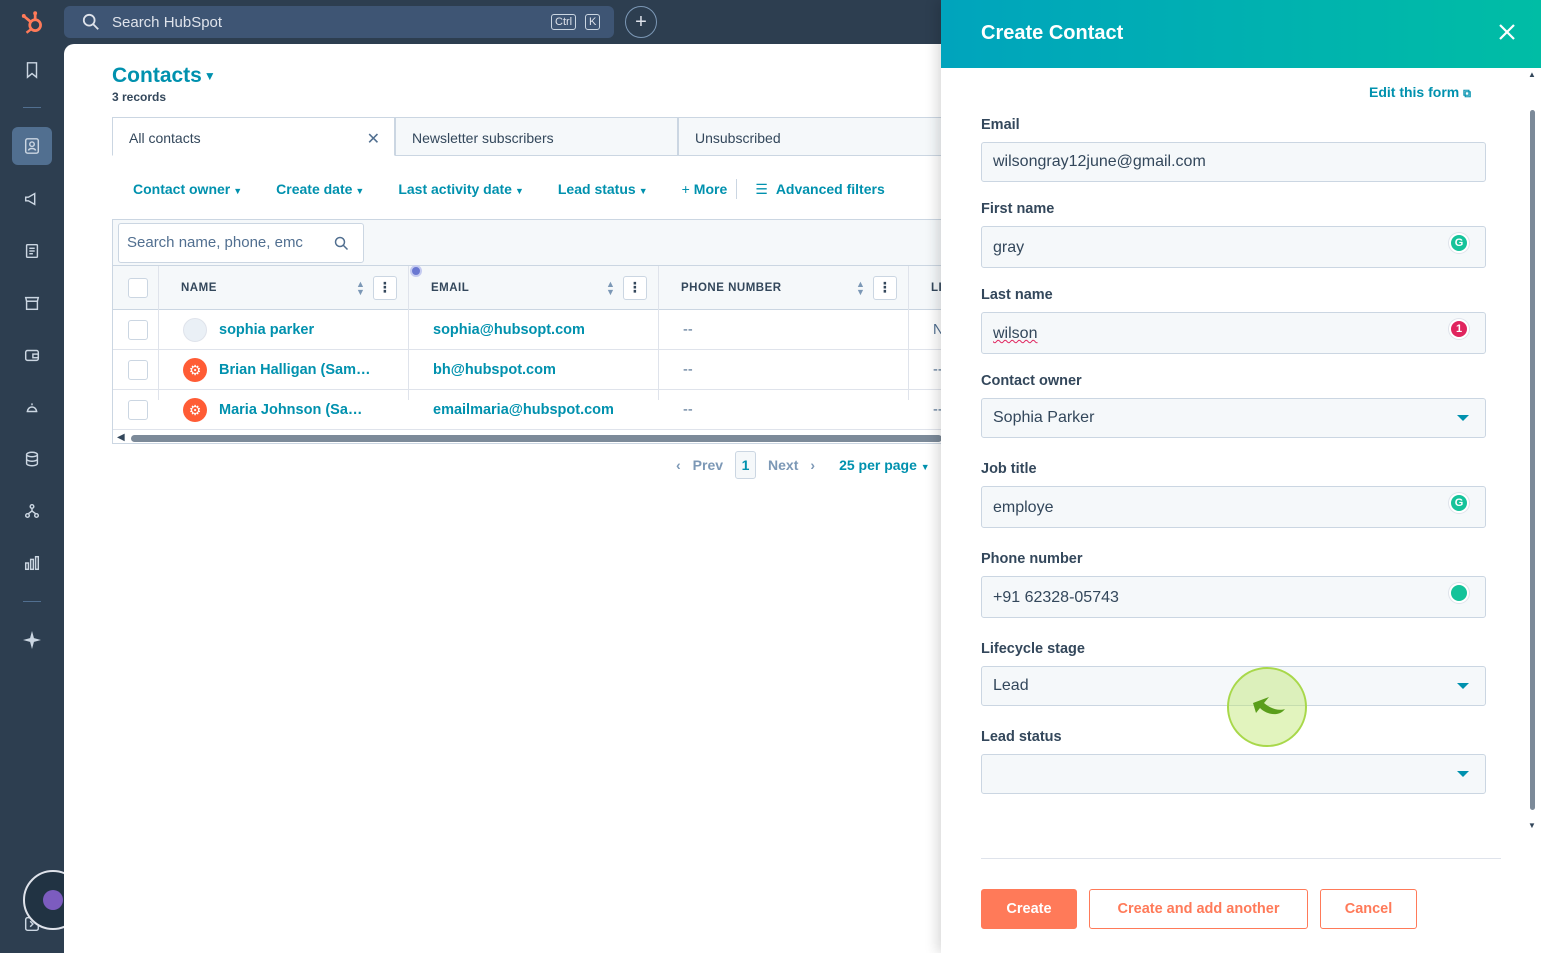  Describe the element at coordinates (1463, 418) in the screenshot. I see `caret-down-icon` at that location.